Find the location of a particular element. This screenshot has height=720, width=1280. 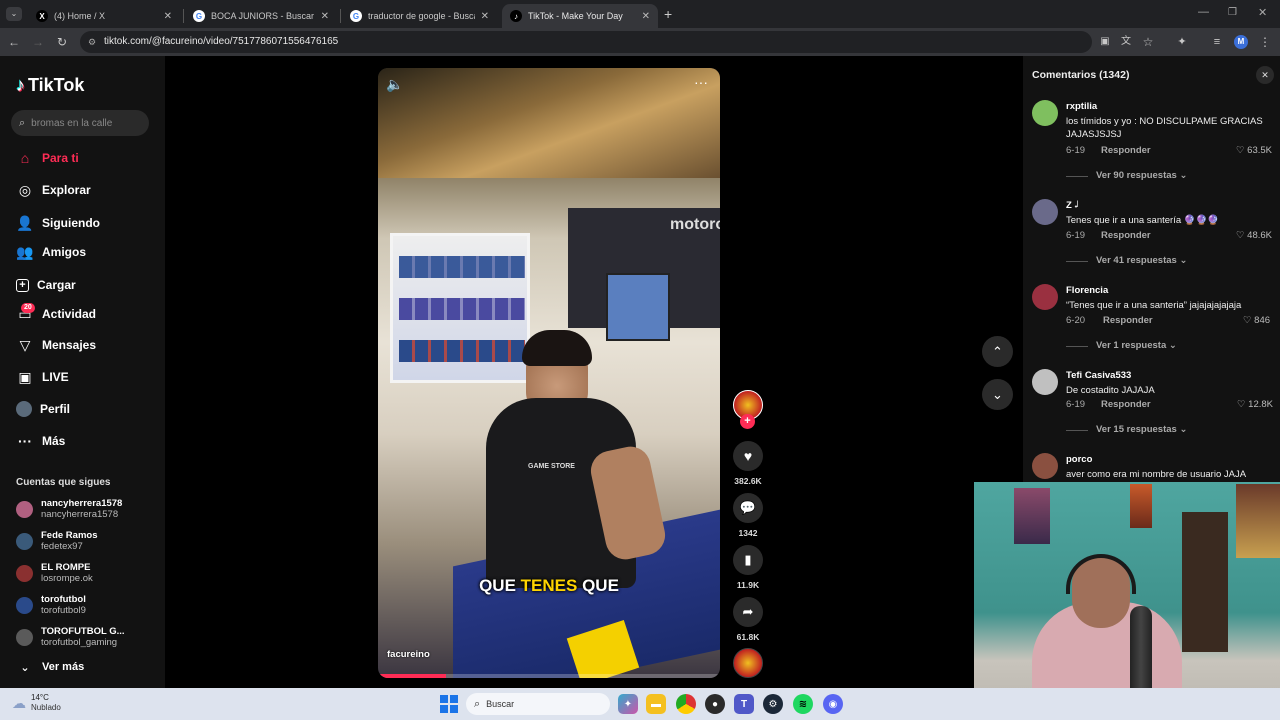

view-replies-button: Ver 90 respuestas ⌄ is located at coordinates (1141, 175).